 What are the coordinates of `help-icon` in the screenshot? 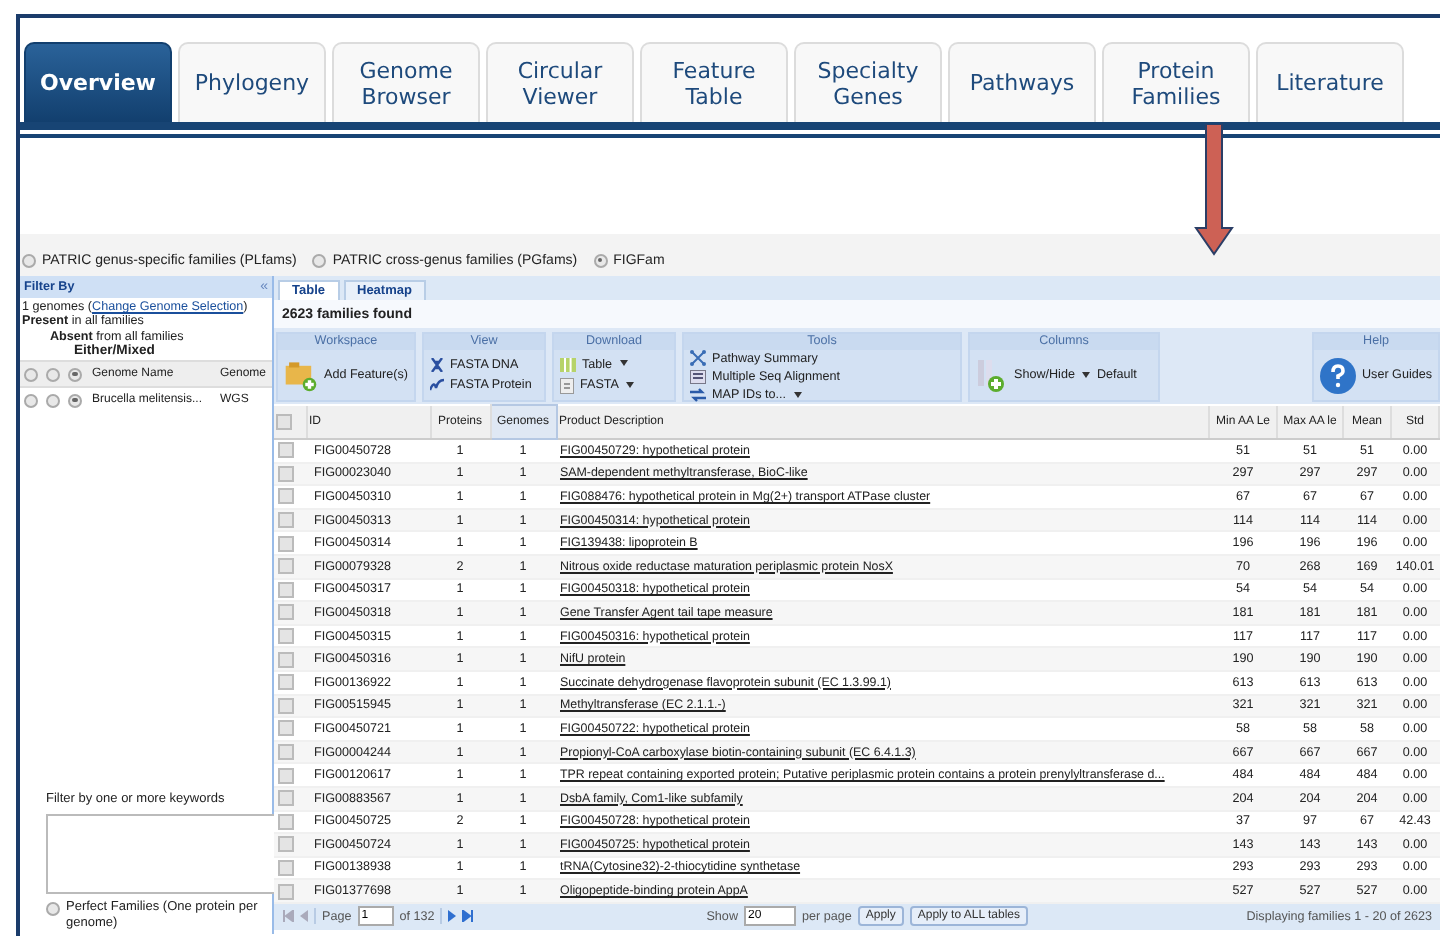 It's located at (1338, 375).